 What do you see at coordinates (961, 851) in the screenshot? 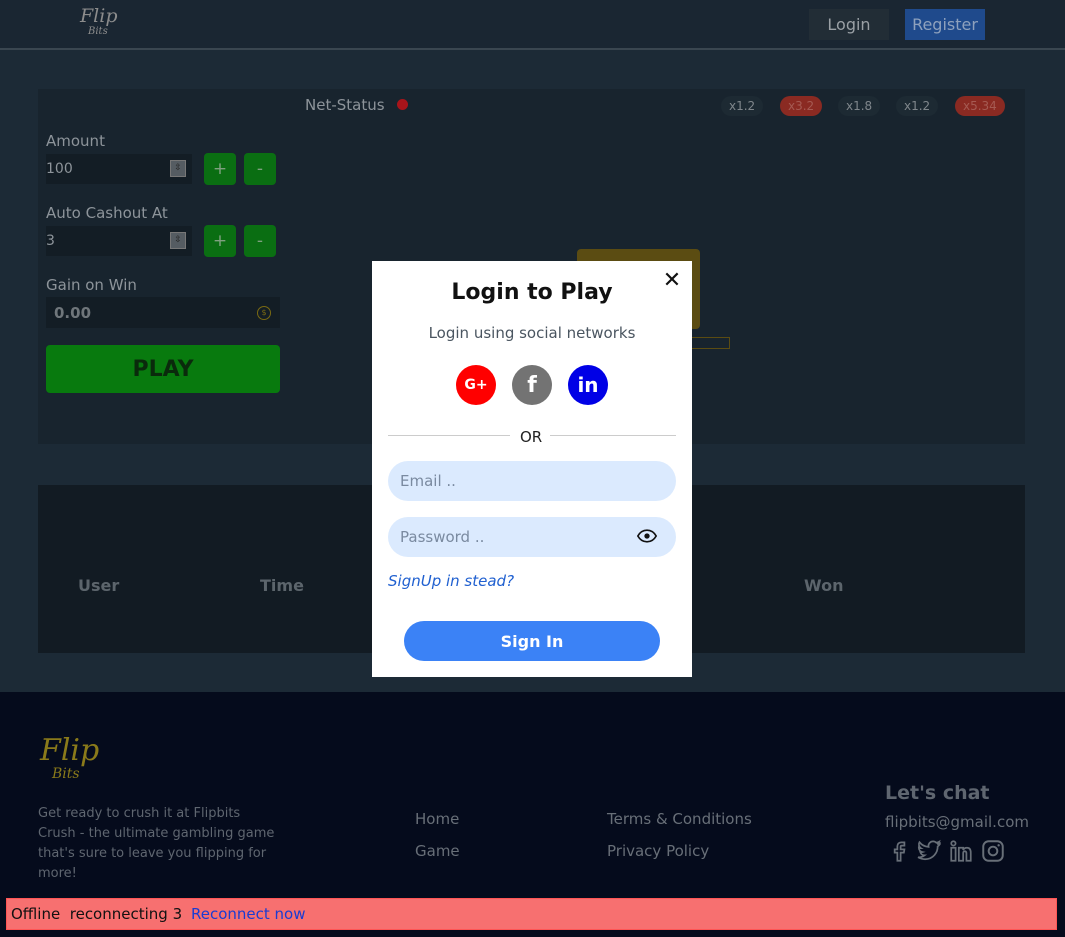
I see `linkedin-icon` at bounding box center [961, 851].